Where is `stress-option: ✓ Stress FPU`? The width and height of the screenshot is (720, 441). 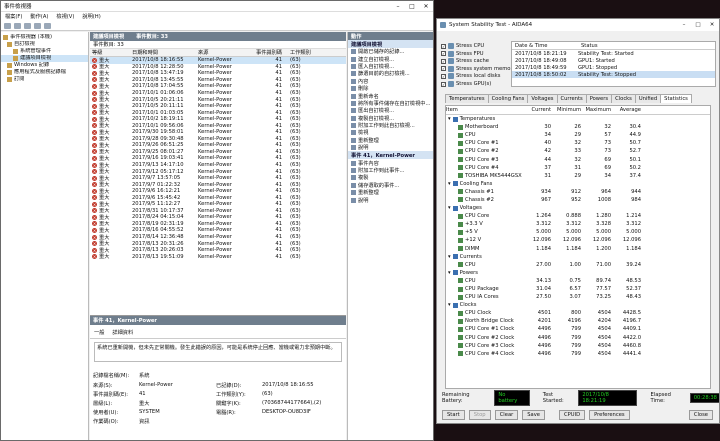 stress-option: ✓ Stress FPU is located at coordinates (462, 53).